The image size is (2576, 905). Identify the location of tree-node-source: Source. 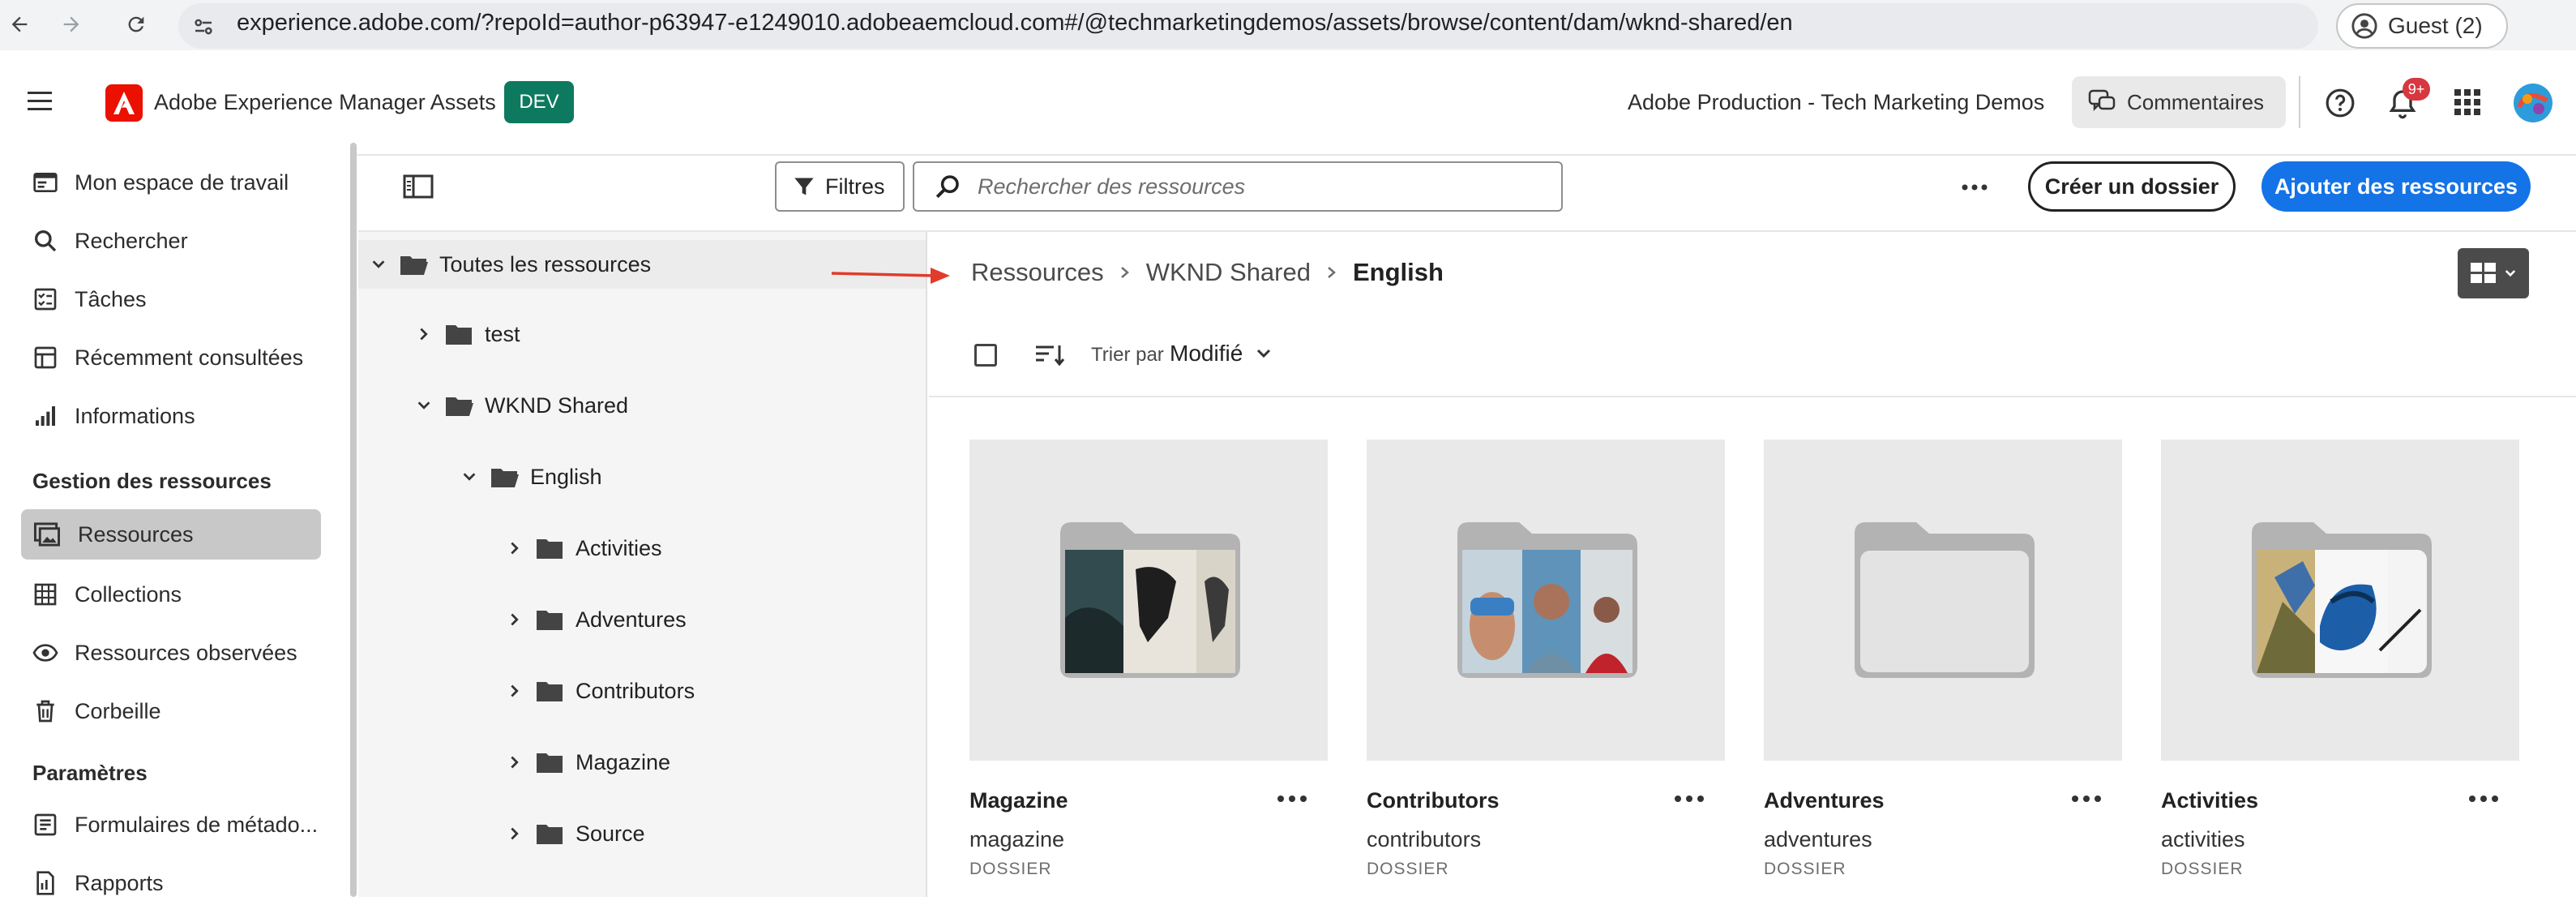
(575, 833).